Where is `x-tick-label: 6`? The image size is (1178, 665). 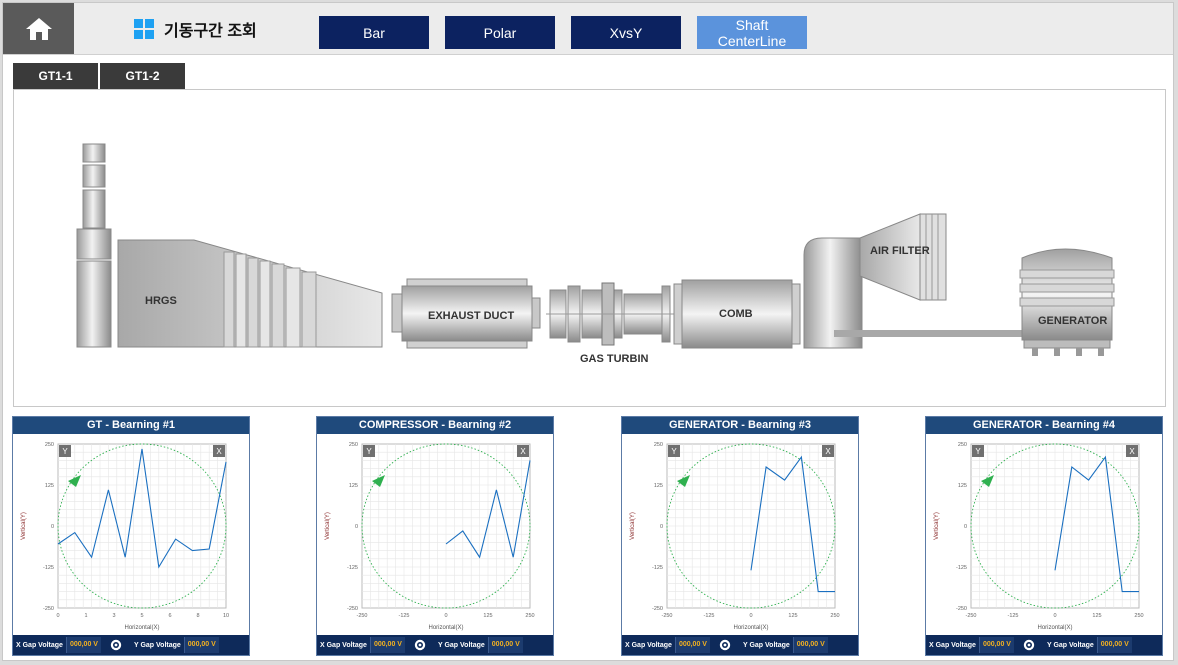
x-tick-label: 6 is located at coordinates (169, 616).